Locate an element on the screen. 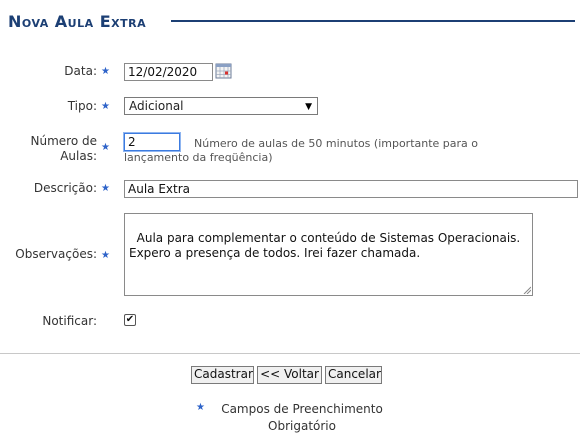  title-rule is located at coordinates (373, 21).